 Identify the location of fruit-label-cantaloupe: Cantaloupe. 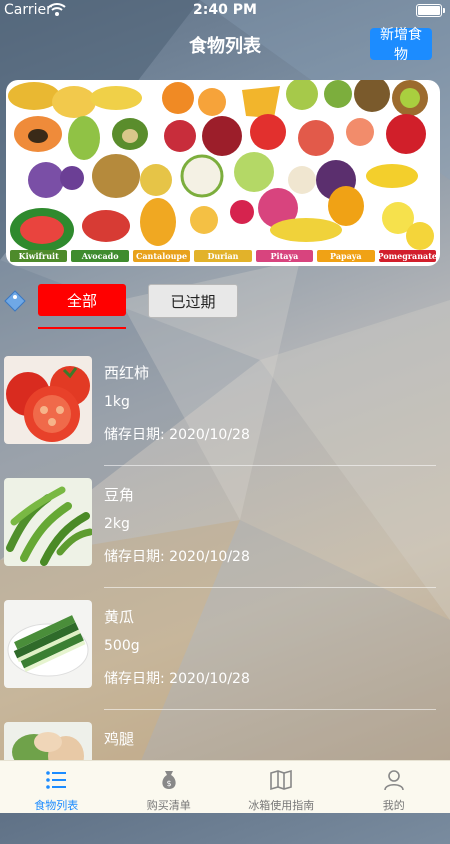
(161, 256).